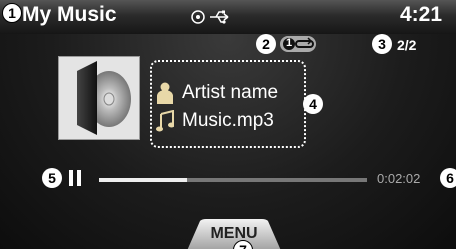 The height and width of the screenshot is (249, 456). What do you see at coordinates (233, 180) in the screenshot?
I see `progress-bar` at bounding box center [233, 180].